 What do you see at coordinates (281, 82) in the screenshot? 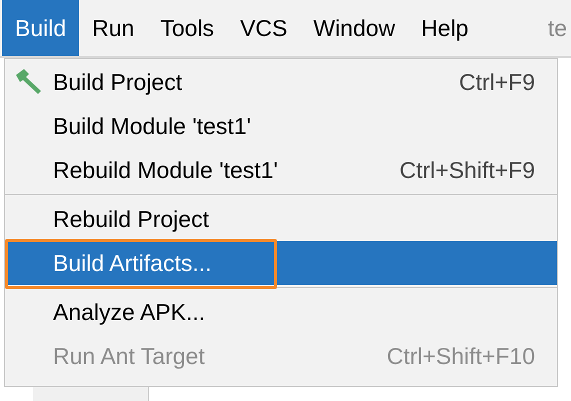
I see `menu-item: Build Project Ctrl+F9` at bounding box center [281, 82].